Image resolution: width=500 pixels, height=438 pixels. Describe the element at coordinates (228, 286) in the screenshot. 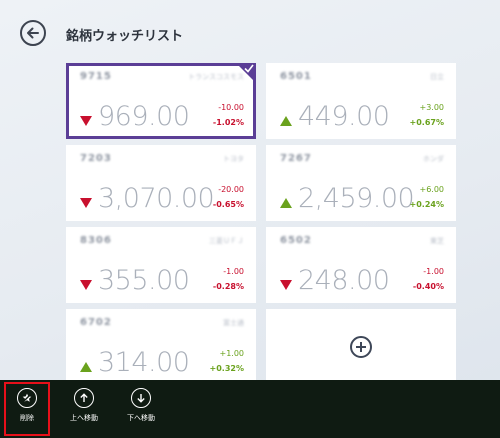

I see `percent-change: -0.28%` at that location.